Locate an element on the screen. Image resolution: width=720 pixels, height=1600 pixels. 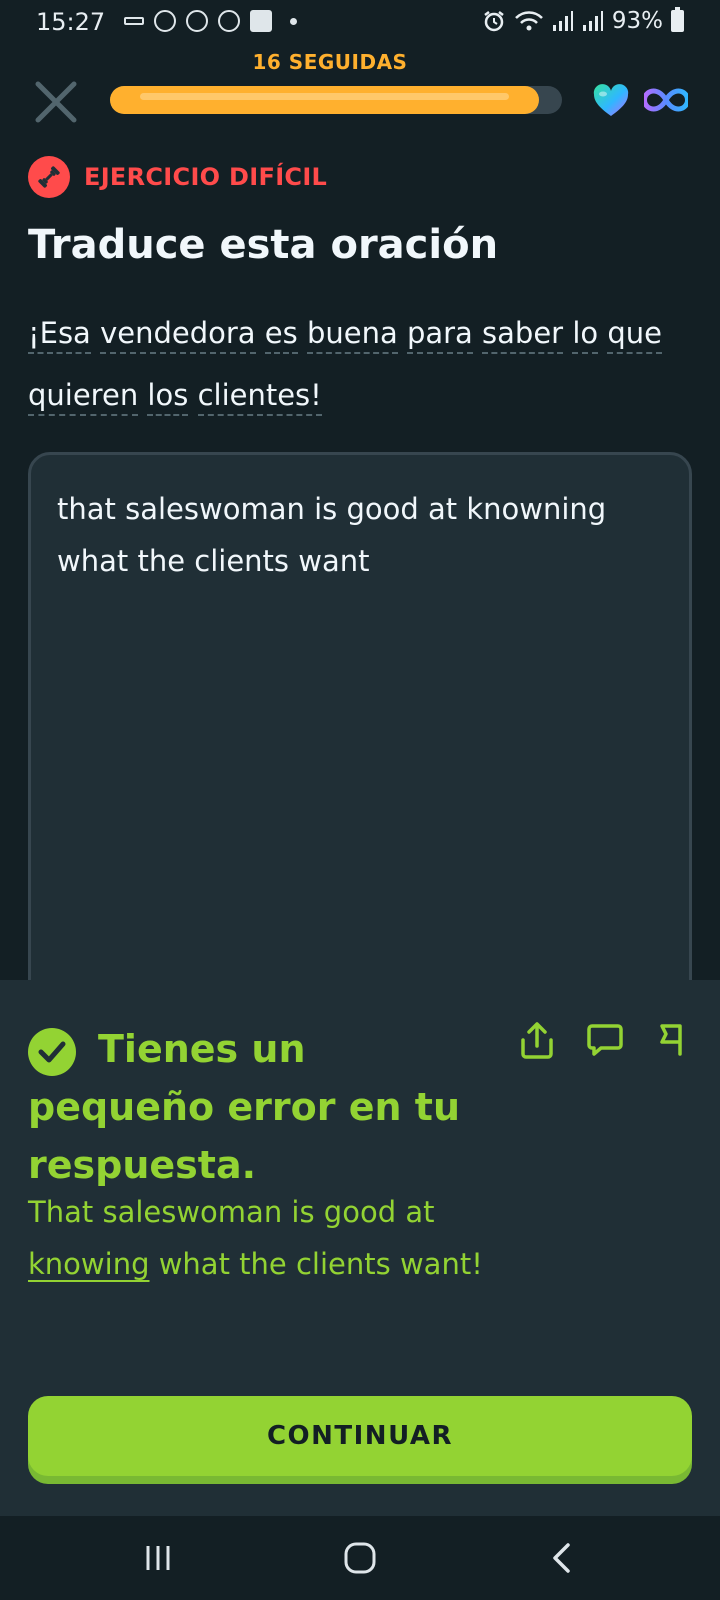
system-icons: 93% is located at coordinates (583, 20).